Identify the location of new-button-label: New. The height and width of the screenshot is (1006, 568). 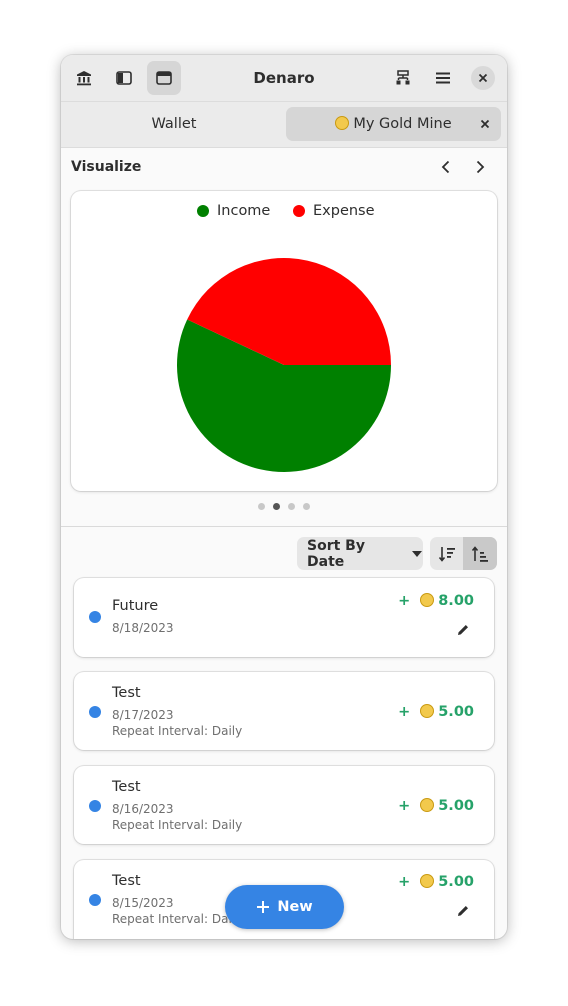
(295, 907).